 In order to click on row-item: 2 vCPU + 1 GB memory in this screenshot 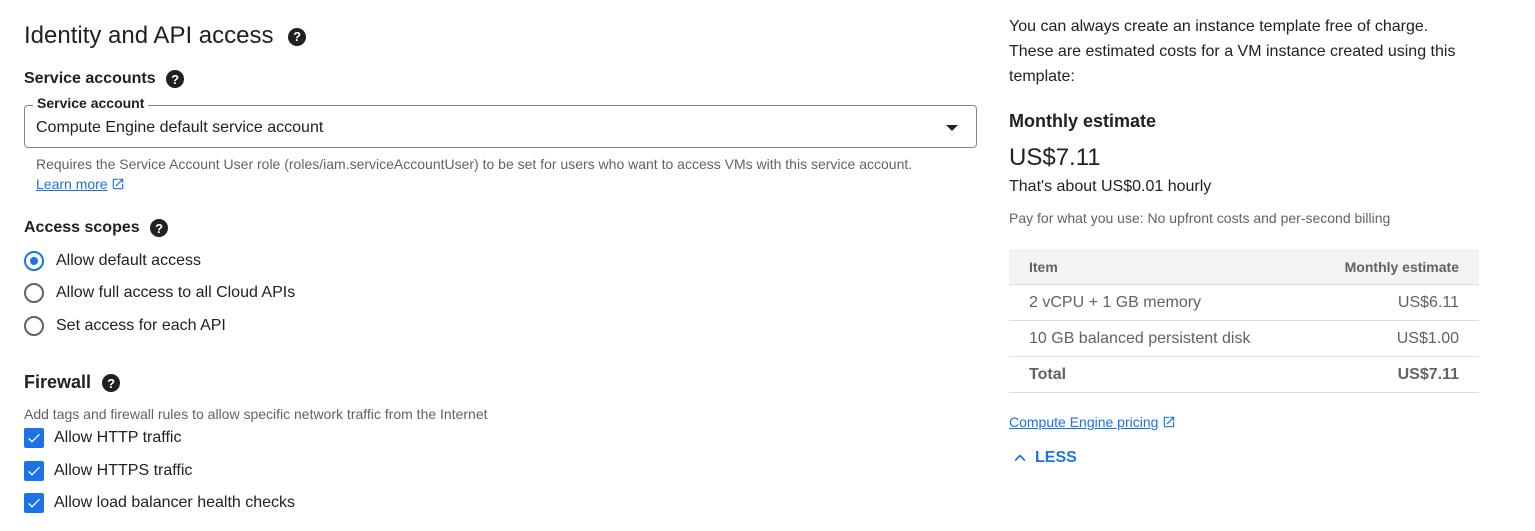, I will do `click(1115, 302)`.